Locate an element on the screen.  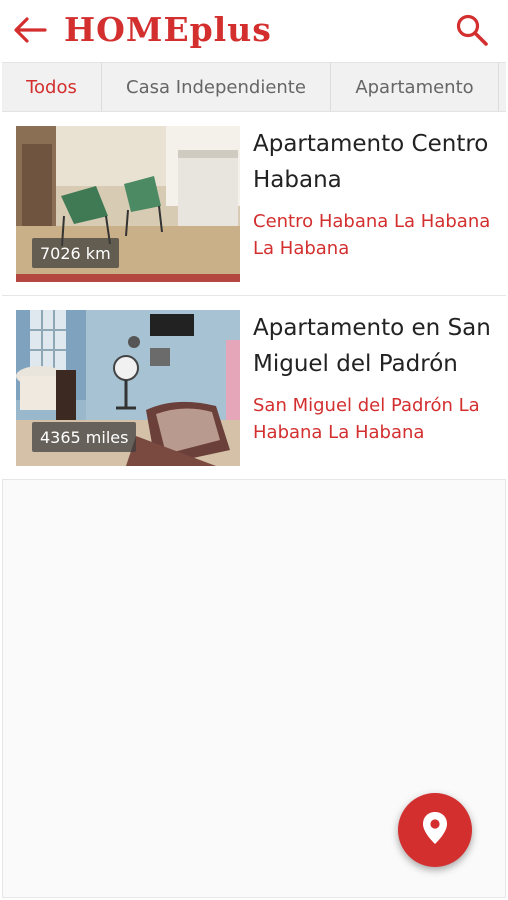
app-bar: HOMEplus is located at coordinates (254, 32).